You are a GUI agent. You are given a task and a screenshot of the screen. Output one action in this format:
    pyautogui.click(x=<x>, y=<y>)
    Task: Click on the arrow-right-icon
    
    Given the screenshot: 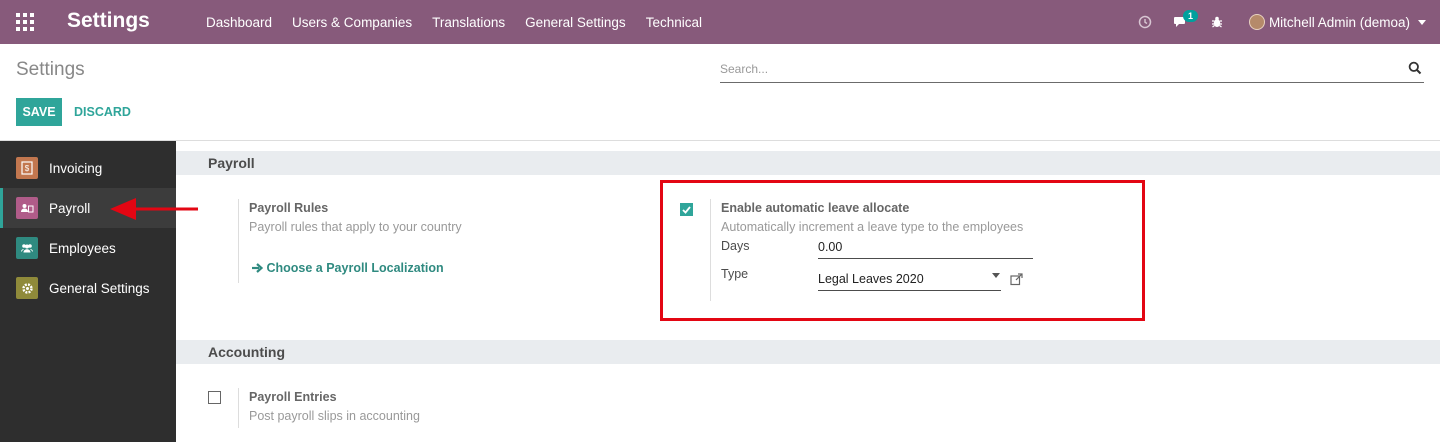 What is the action you would take?
    pyautogui.click(x=258, y=268)
    